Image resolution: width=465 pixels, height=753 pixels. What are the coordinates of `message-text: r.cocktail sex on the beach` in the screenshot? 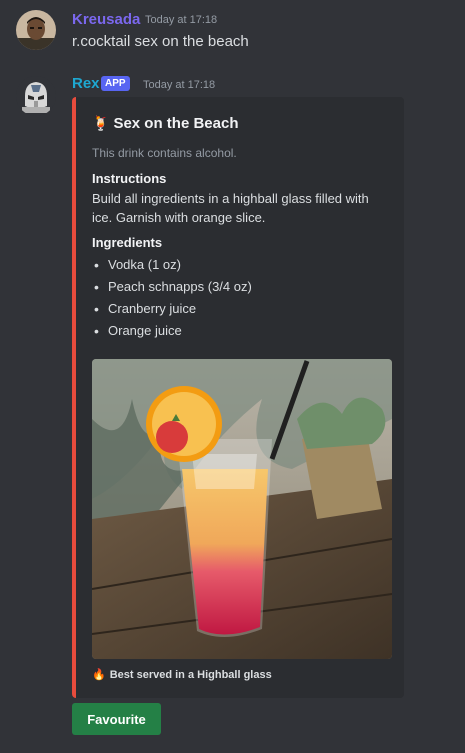 It's located at (160, 41).